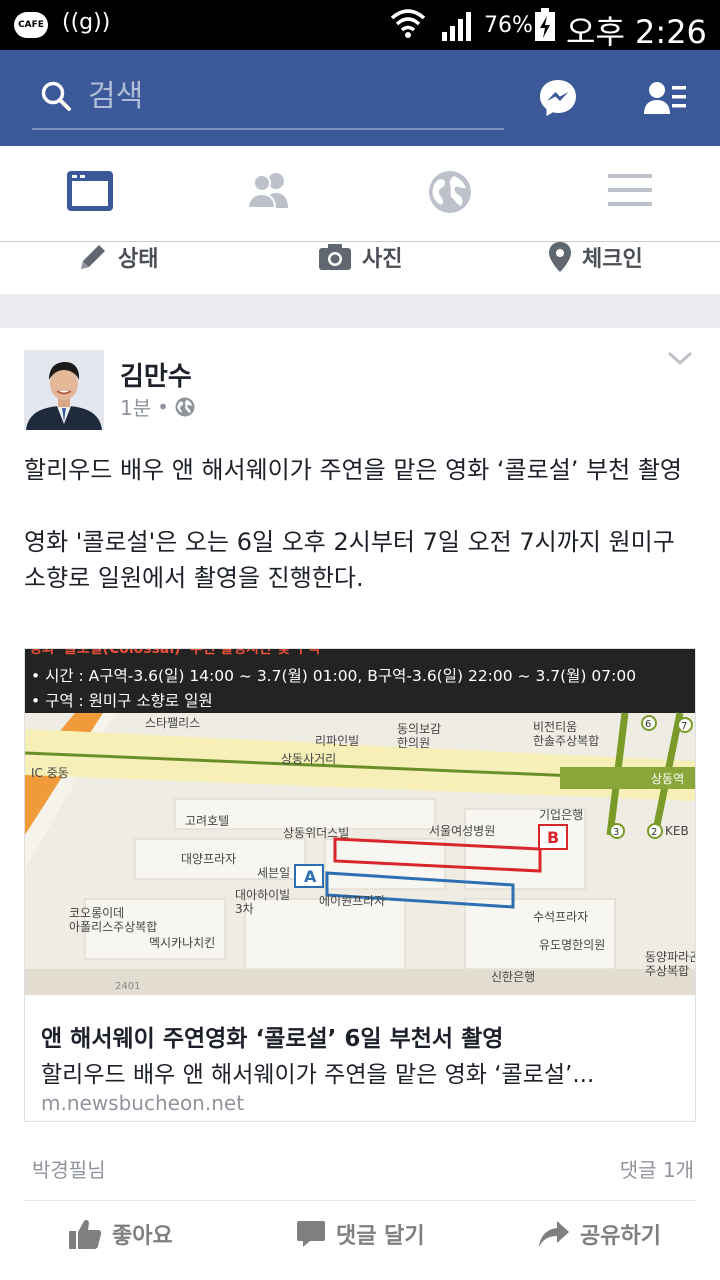  What do you see at coordinates (360, 1200) in the screenshot?
I see `action-divider` at bounding box center [360, 1200].